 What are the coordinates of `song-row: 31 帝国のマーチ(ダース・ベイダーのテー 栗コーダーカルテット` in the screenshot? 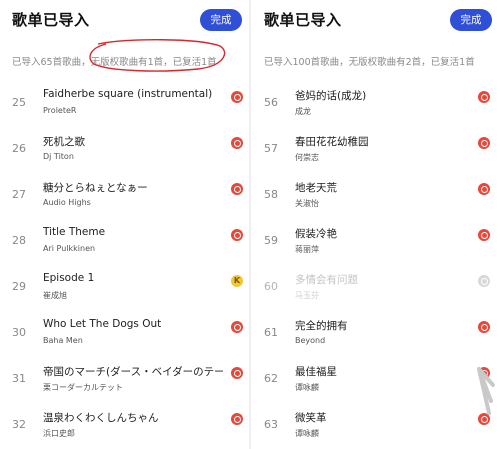 It's located at (124, 383).